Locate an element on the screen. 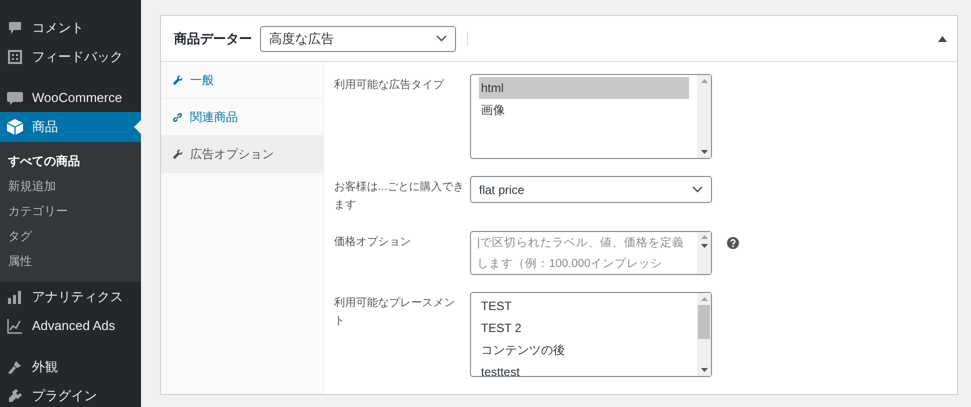  submenu-item: 属性 is located at coordinates (70, 261).